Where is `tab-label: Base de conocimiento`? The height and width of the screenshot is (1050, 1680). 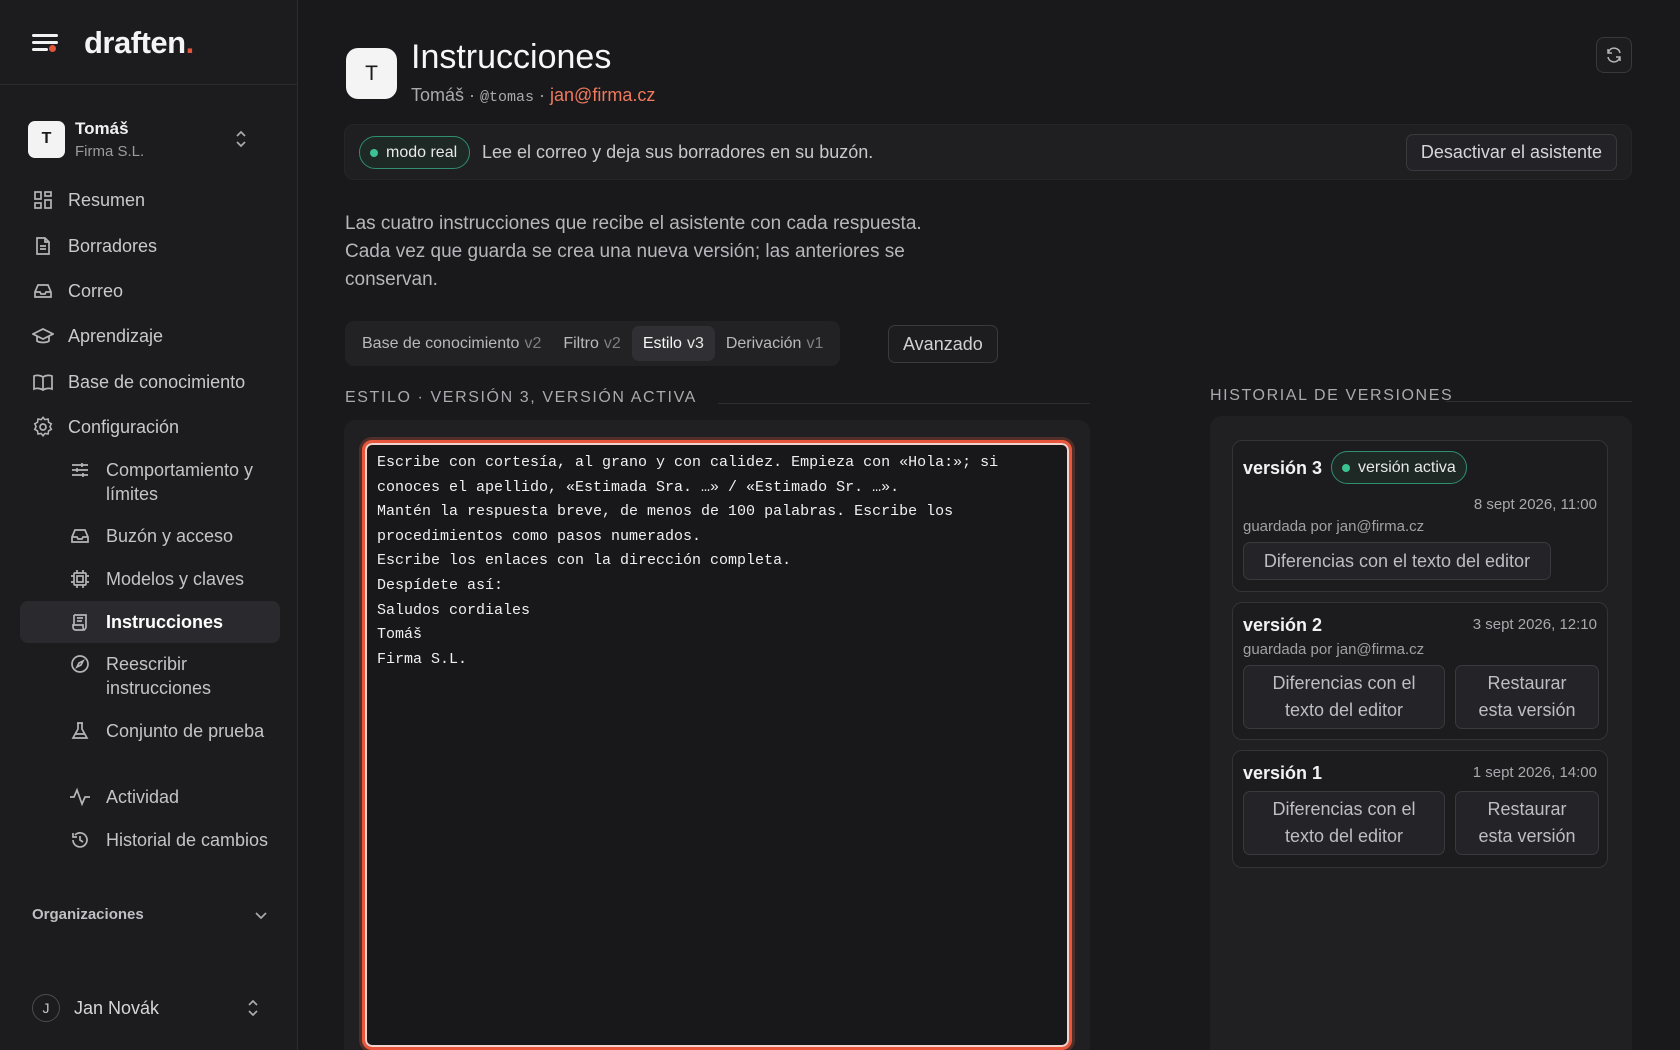
tab-label: Base de conocimiento is located at coordinates (441, 343).